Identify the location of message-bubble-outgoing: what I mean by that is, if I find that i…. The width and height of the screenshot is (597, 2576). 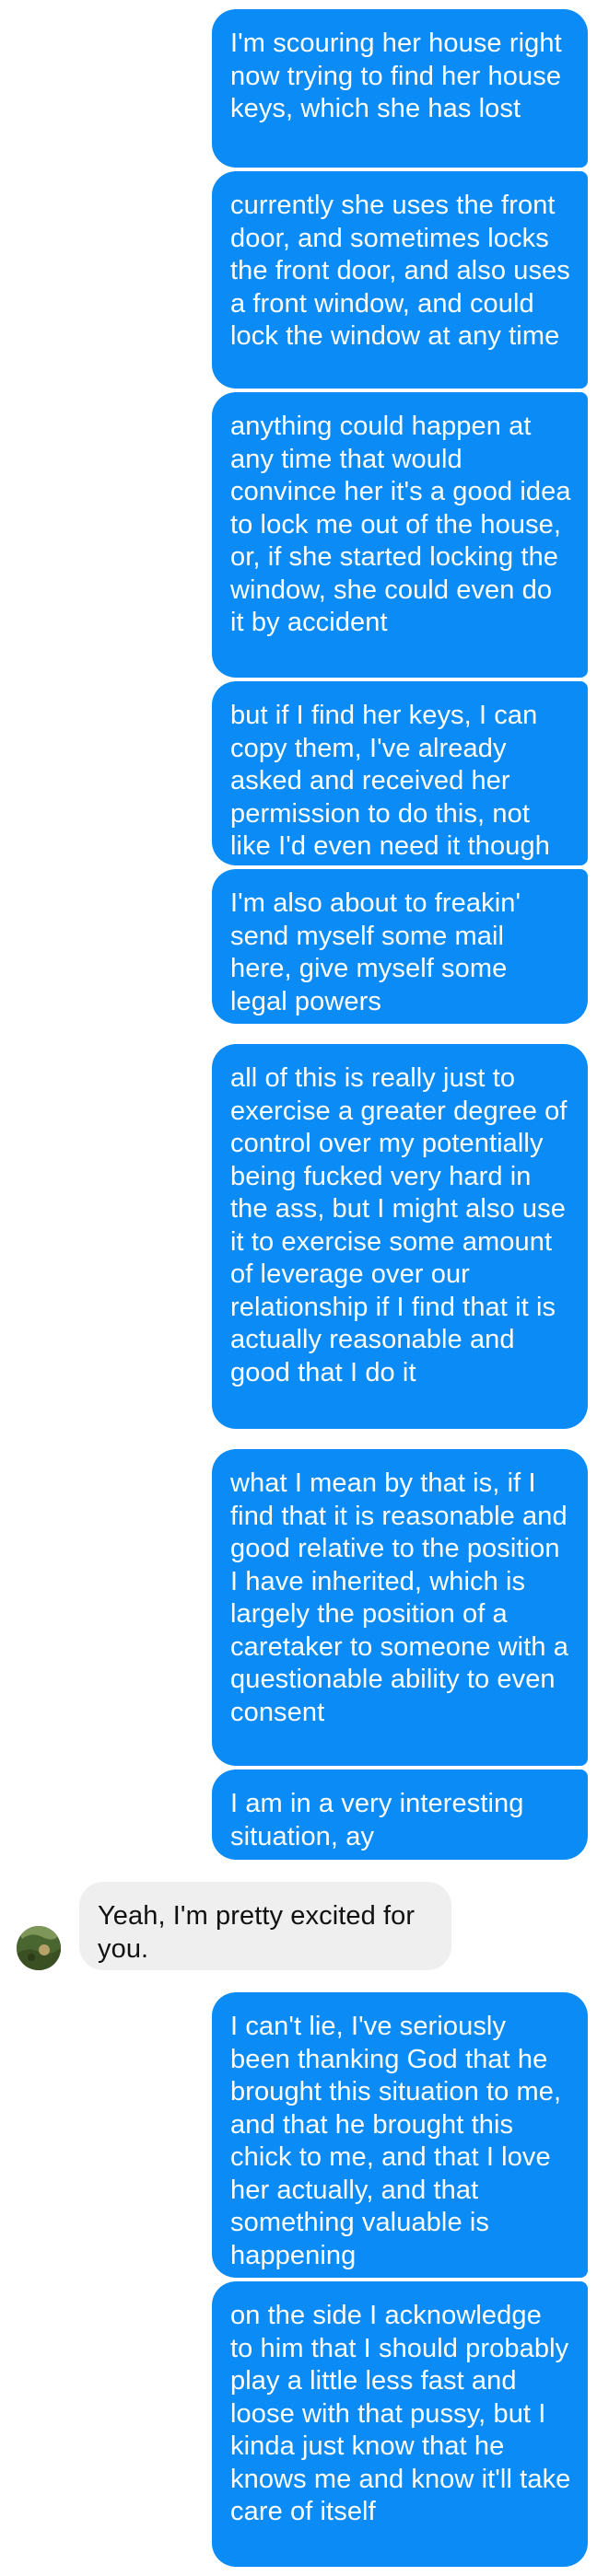
(400, 1607).